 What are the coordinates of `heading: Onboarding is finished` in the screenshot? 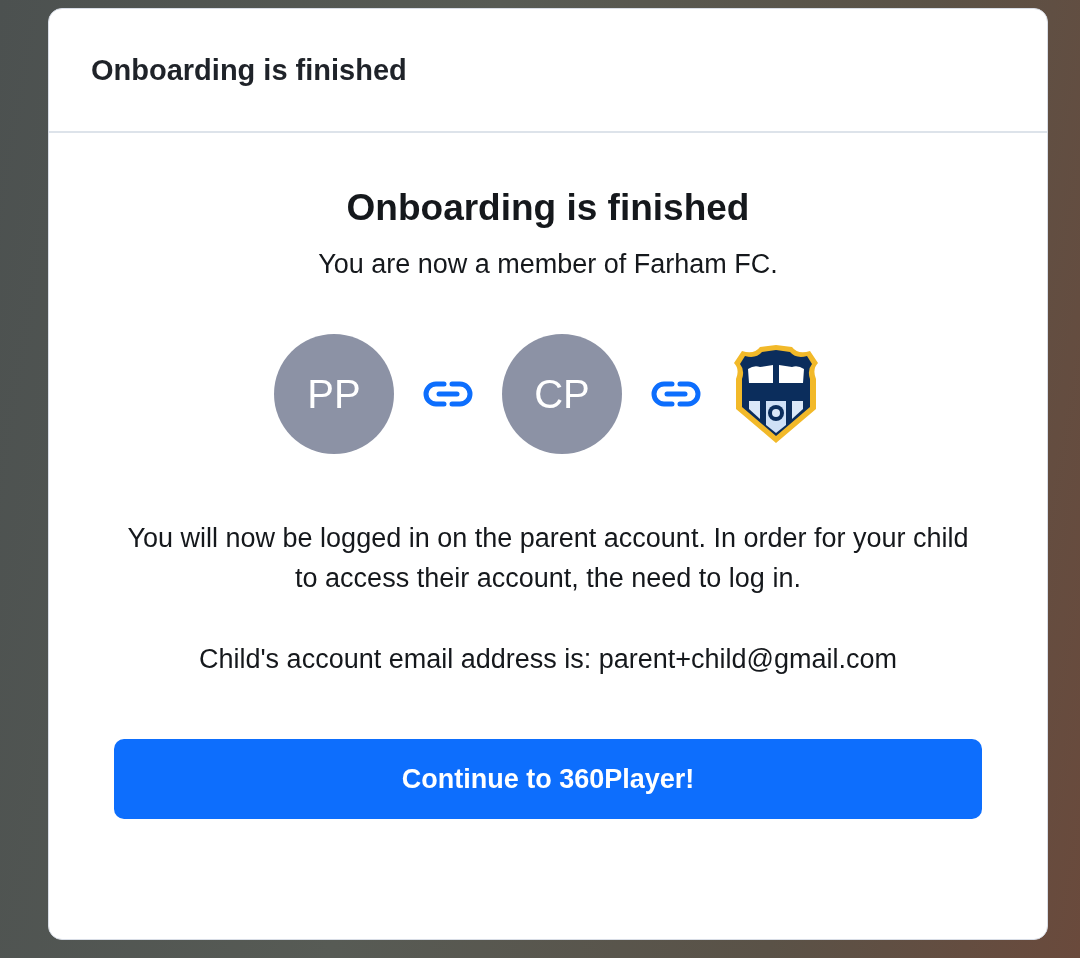 It's located at (548, 208).